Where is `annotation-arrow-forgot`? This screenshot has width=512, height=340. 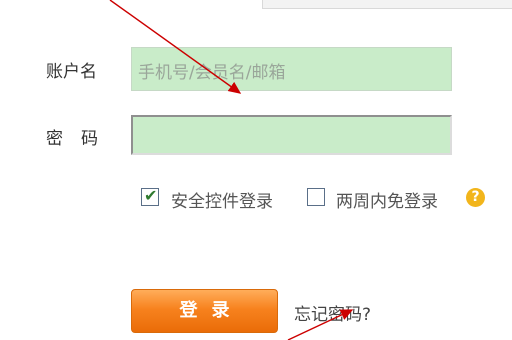
annotation-arrow-forgot is located at coordinates (320, 324).